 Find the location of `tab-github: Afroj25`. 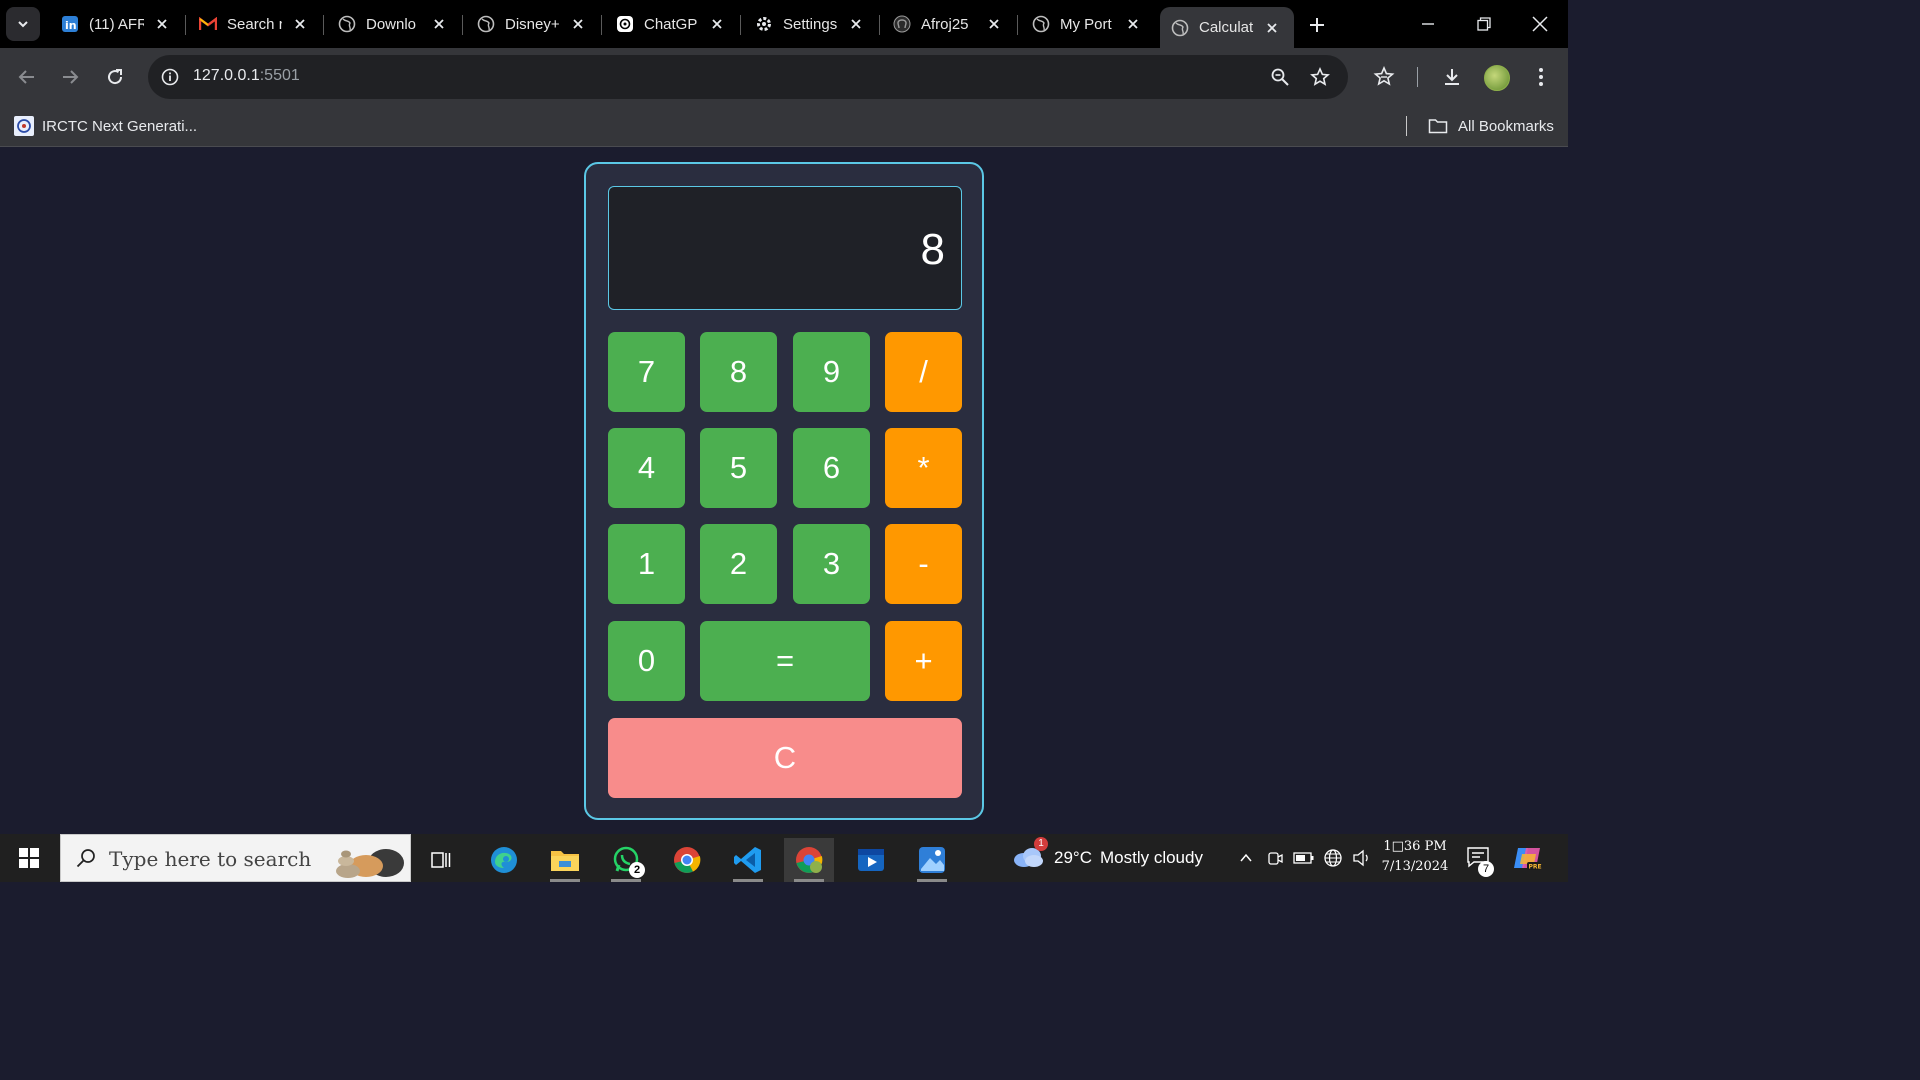

tab-github: Afroj25 is located at coordinates (950, 24).